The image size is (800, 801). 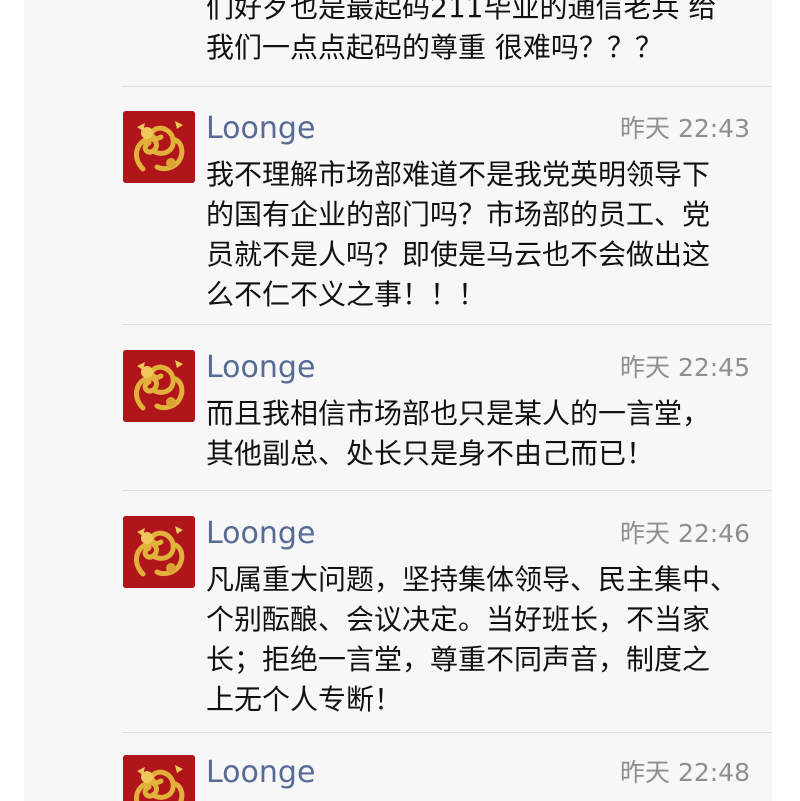 What do you see at coordinates (461, 12) in the screenshot?
I see `comment-text-line: 们好歹也是最起码211毕业的通信老兵 给` at bounding box center [461, 12].